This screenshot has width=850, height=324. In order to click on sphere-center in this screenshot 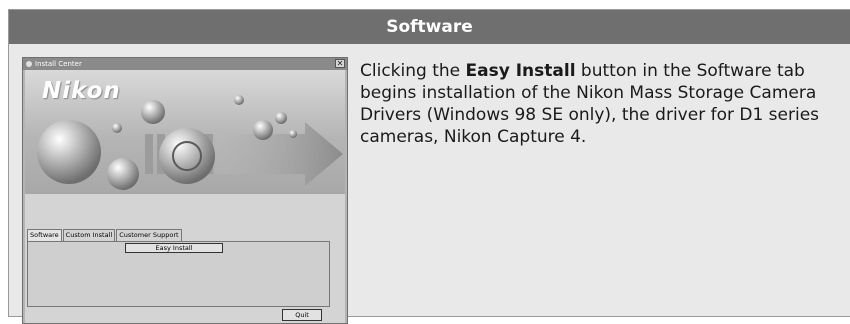, I will do `click(187, 156)`.